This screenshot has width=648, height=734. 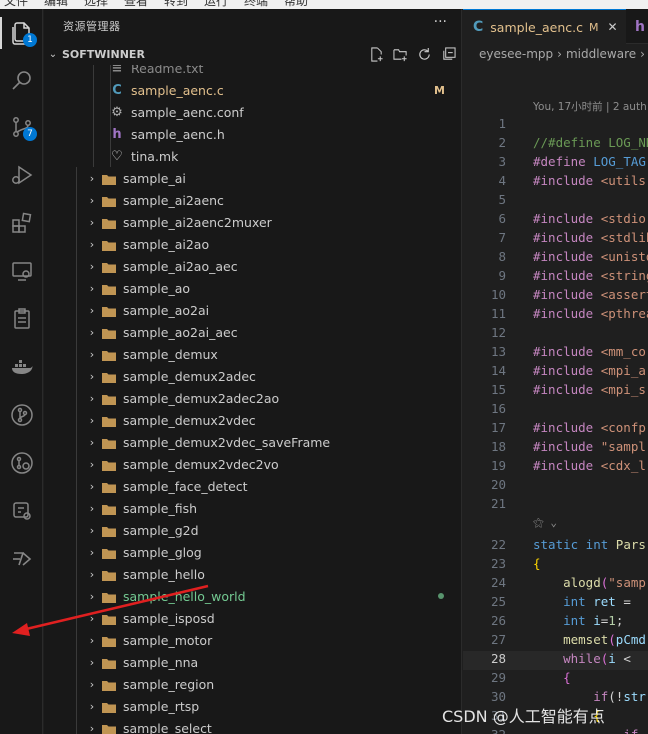 What do you see at coordinates (569, 313) in the screenshot?
I see `code-line: 11#include <pthread` at bounding box center [569, 313].